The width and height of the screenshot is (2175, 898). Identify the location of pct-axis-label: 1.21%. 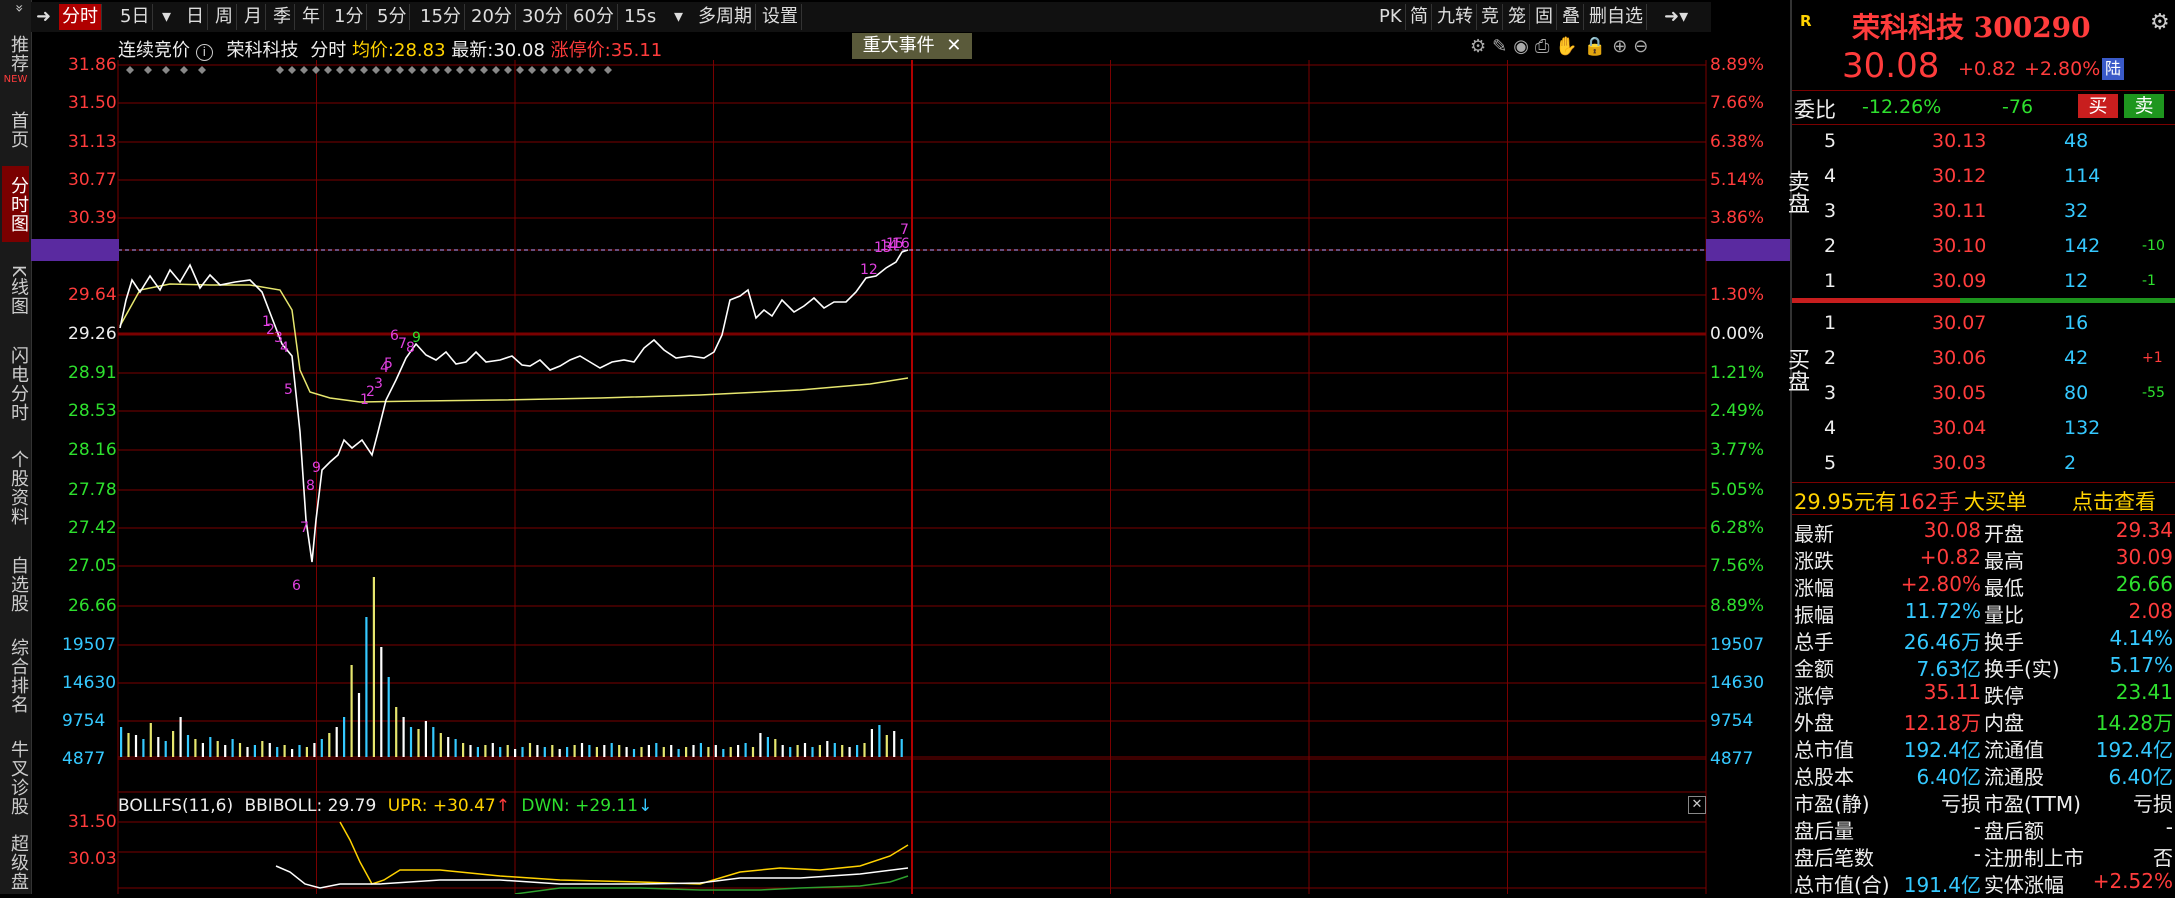
(1737, 373).